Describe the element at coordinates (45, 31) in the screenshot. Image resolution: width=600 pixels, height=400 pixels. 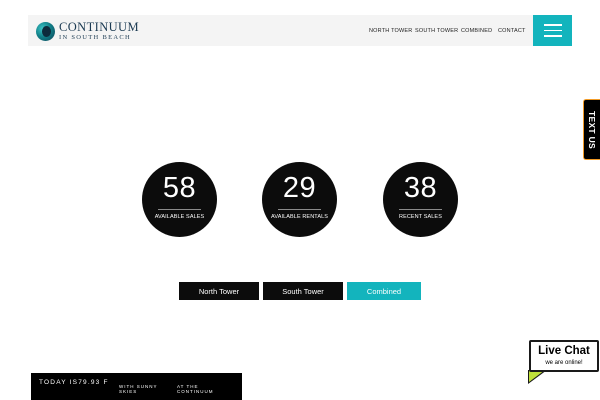
I see `logo-mark-icon` at that location.